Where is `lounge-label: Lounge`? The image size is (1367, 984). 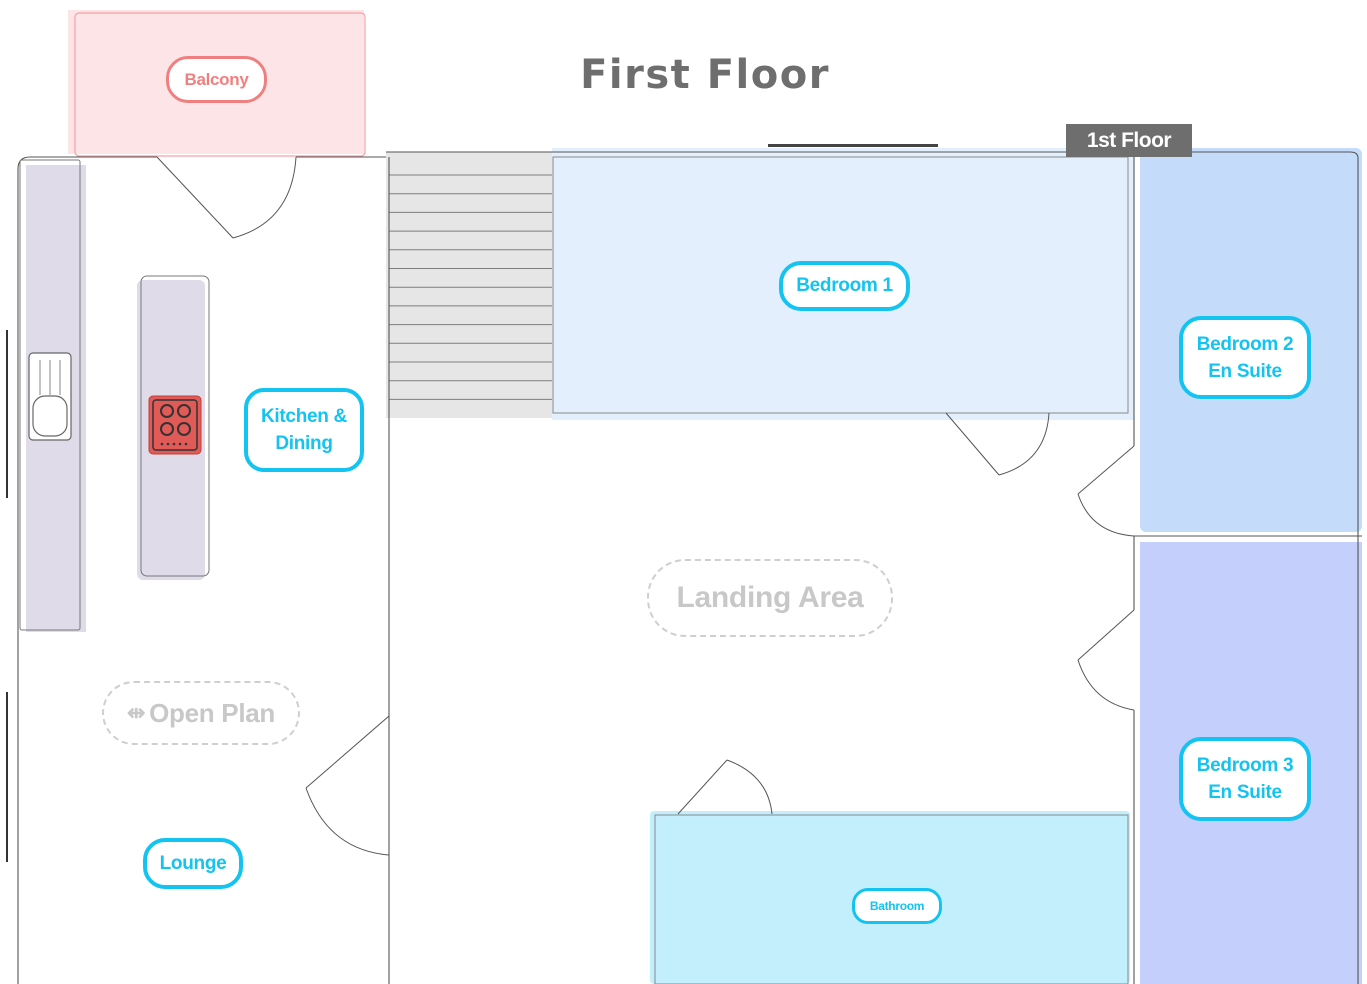 lounge-label: Lounge is located at coordinates (193, 863).